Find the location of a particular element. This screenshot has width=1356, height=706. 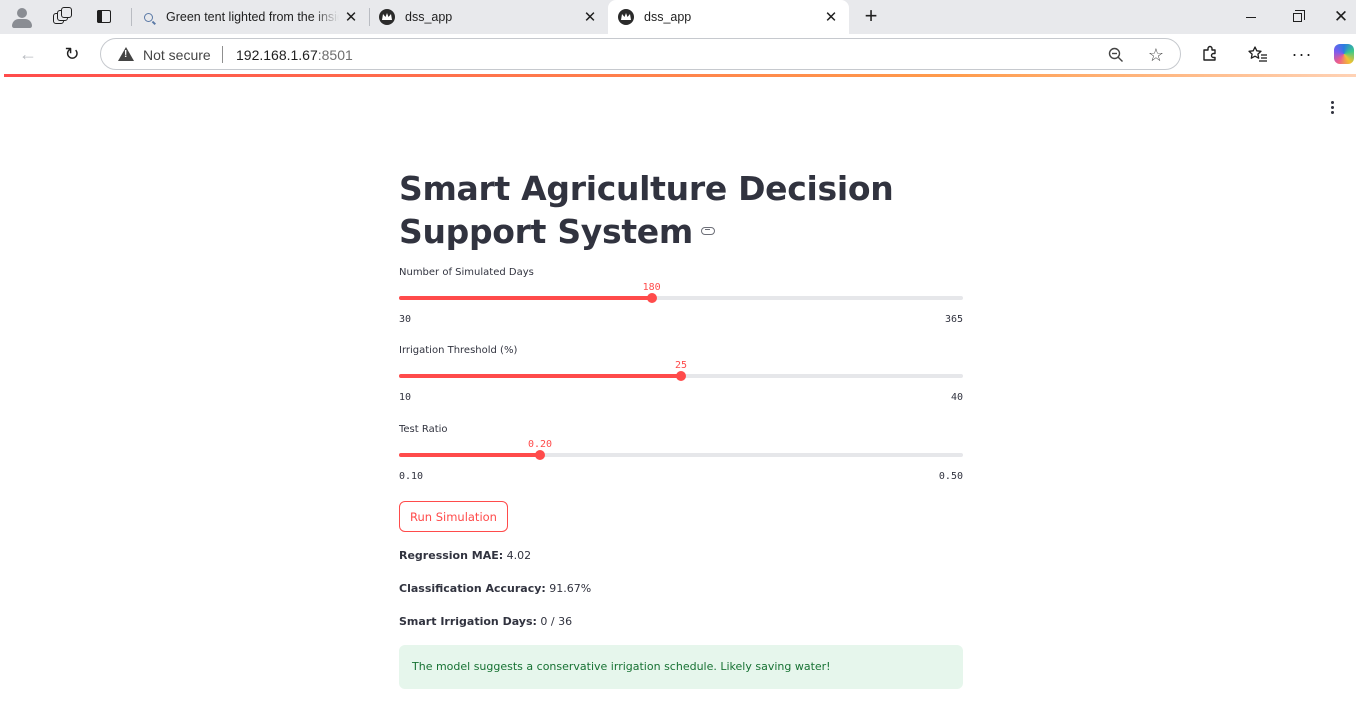

minimize-icon is located at coordinates (1251, 17).